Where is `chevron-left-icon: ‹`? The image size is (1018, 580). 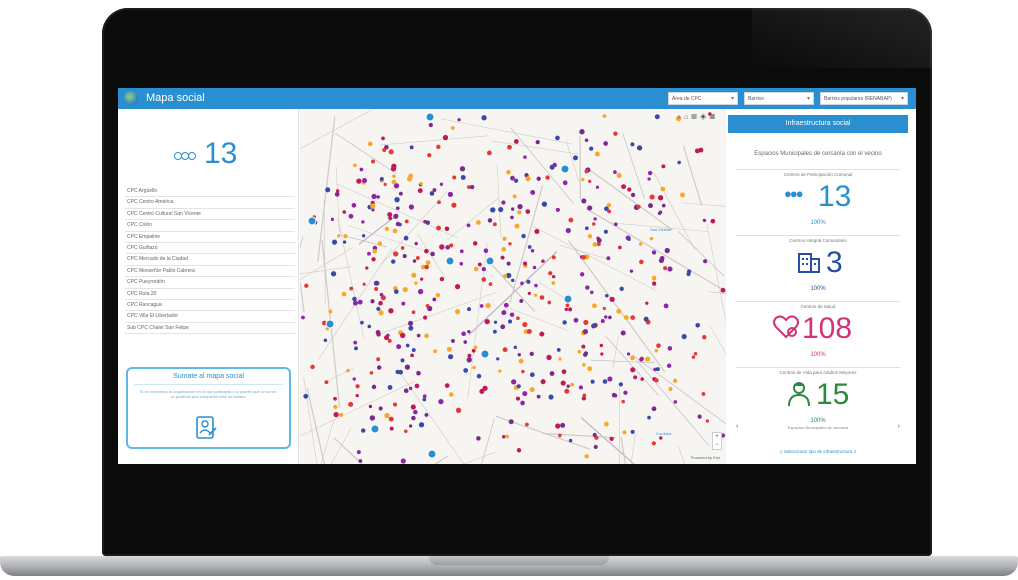 chevron-left-icon: ‹ is located at coordinates (737, 426).